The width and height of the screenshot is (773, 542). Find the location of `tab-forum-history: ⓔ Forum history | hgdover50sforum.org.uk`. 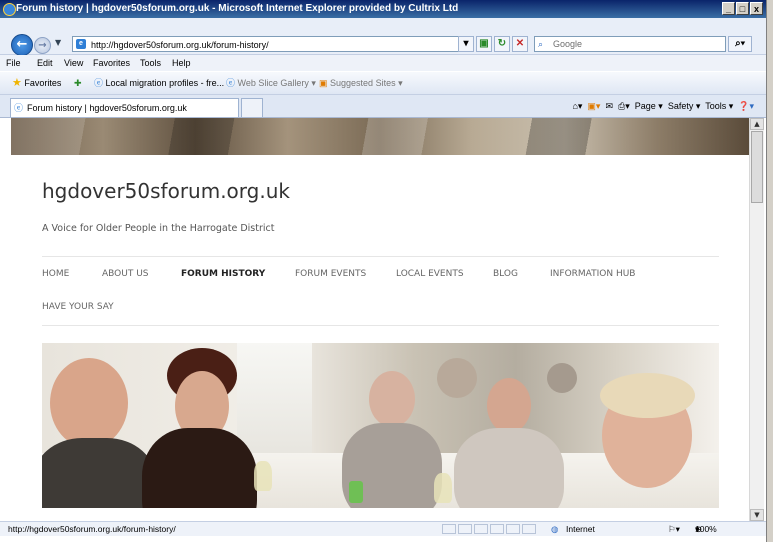

tab-forum-history: ⓔ Forum history | hgdover50sforum.org.uk is located at coordinates (124, 107).